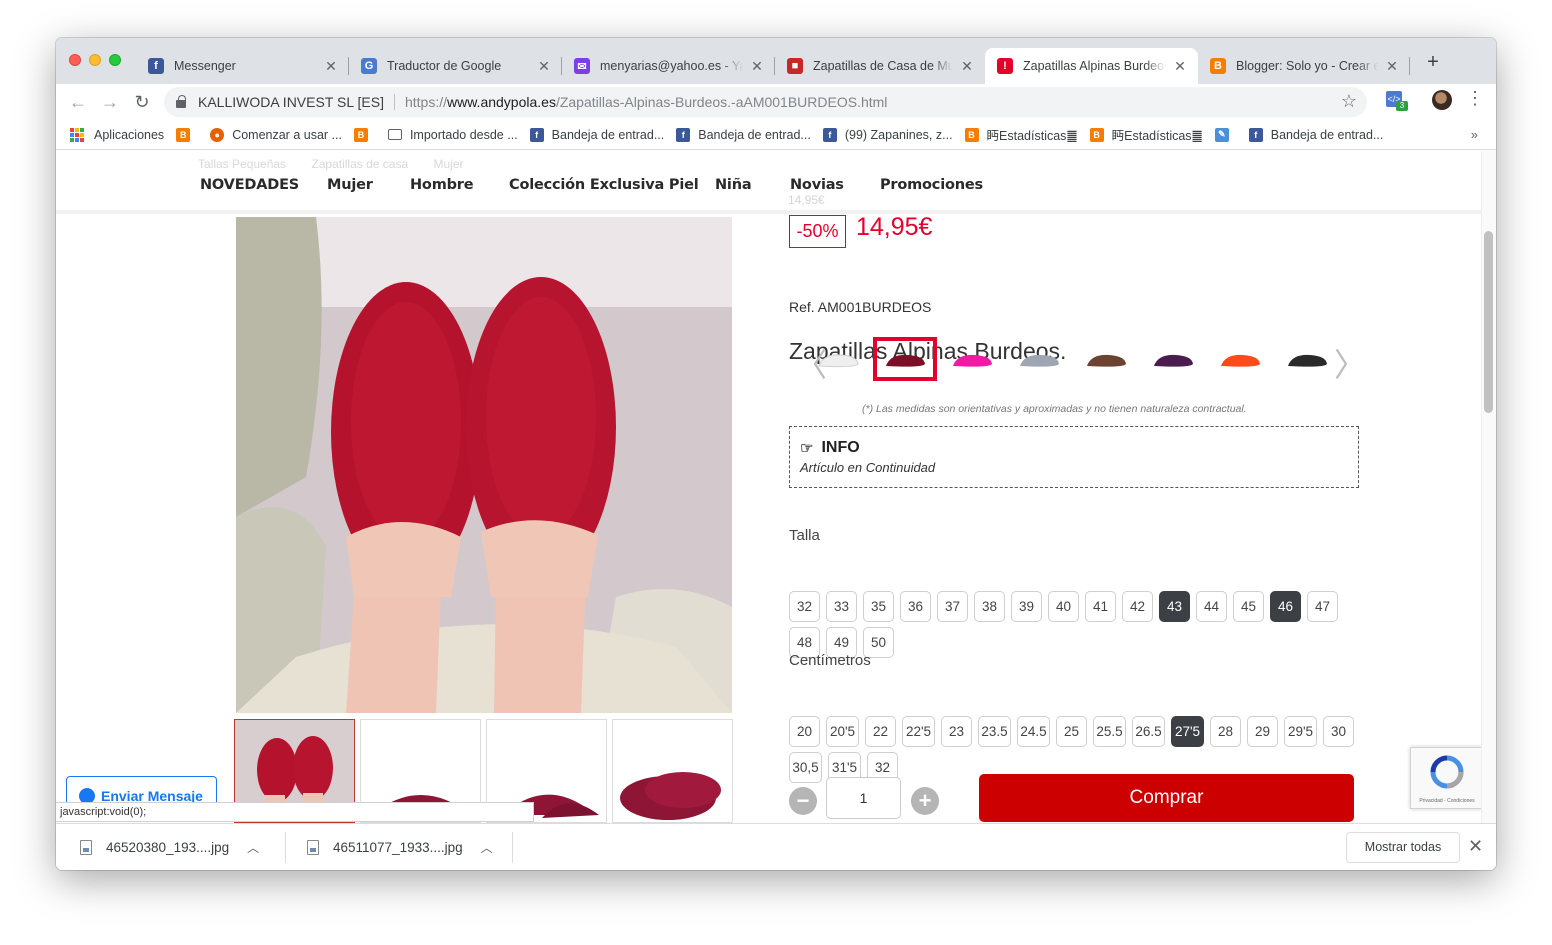 The height and width of the screenshot is (945, 1552). What do you see at coordinates (1100, 606) in the screenshot?
I see `size-option: 41` at bounding box center [1100, 606].